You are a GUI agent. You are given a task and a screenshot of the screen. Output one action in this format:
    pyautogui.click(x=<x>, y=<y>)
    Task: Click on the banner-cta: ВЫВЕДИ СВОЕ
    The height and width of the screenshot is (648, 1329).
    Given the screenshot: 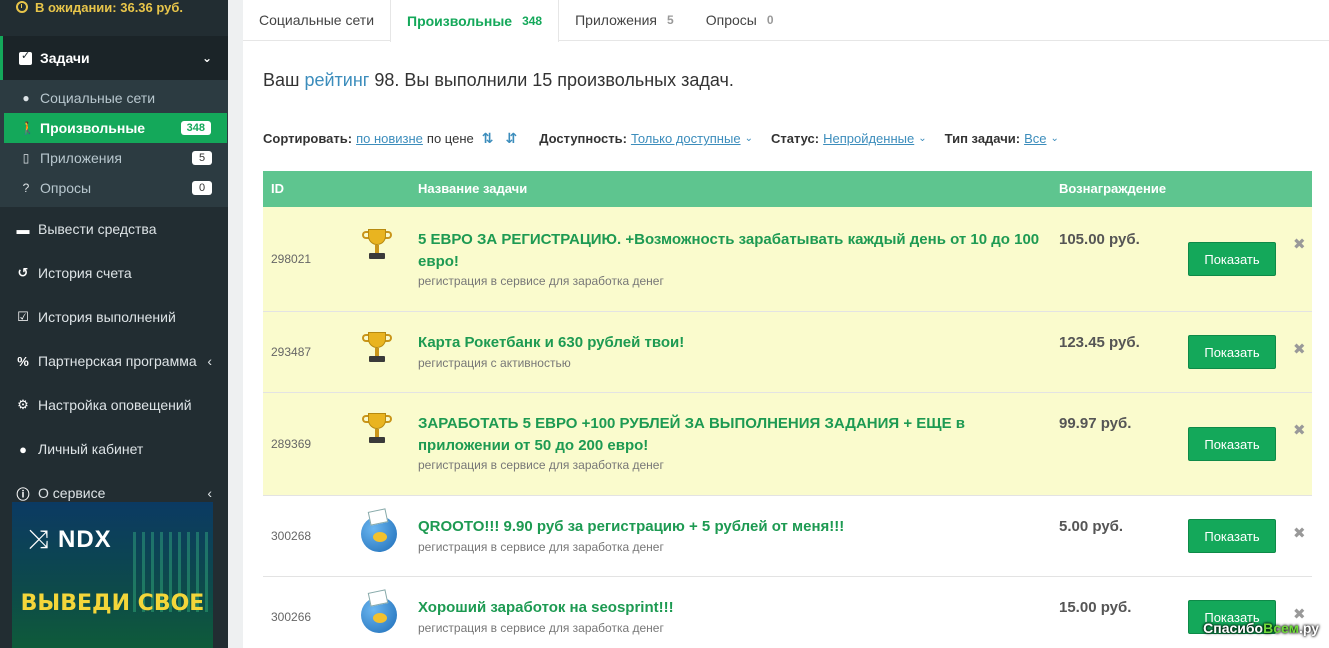 What is the action you would take?
    pyautogui.click(x=112, y=603)
    